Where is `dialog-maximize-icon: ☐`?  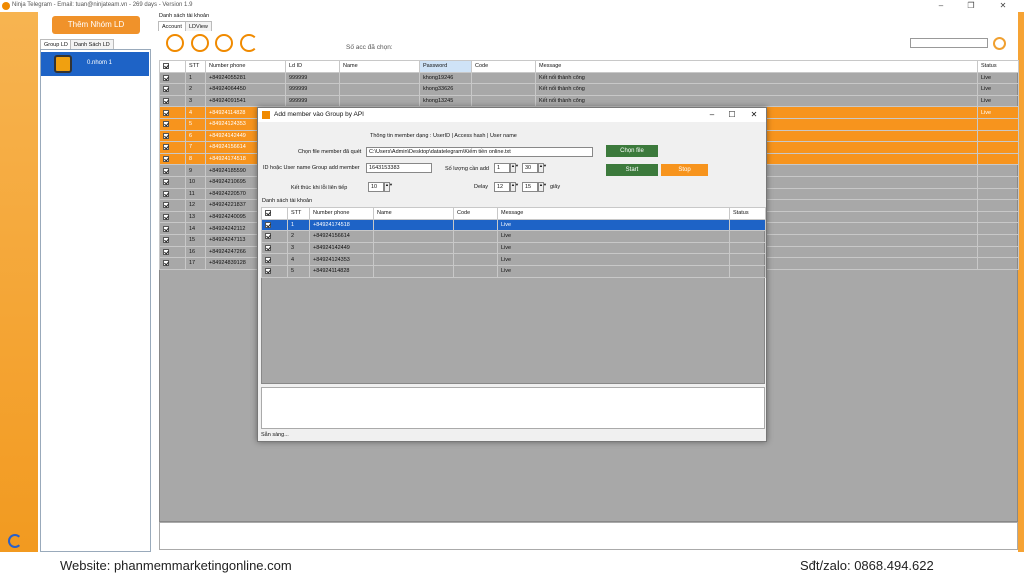 dialog-maximize-icon: ☐ is located at coordinates (732, 115).